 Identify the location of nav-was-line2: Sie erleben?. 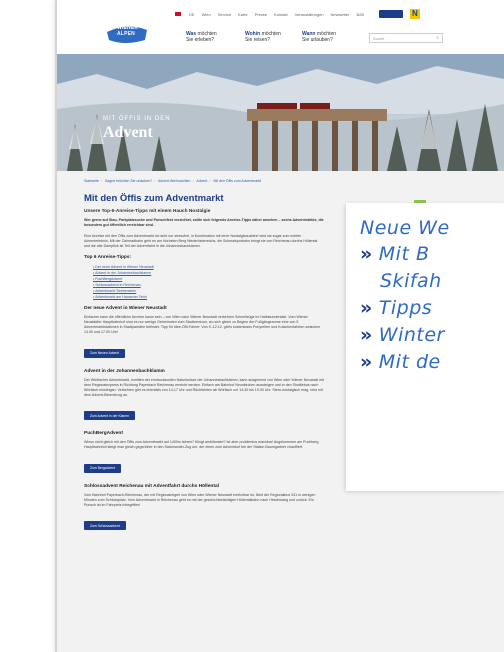
(200, 40).